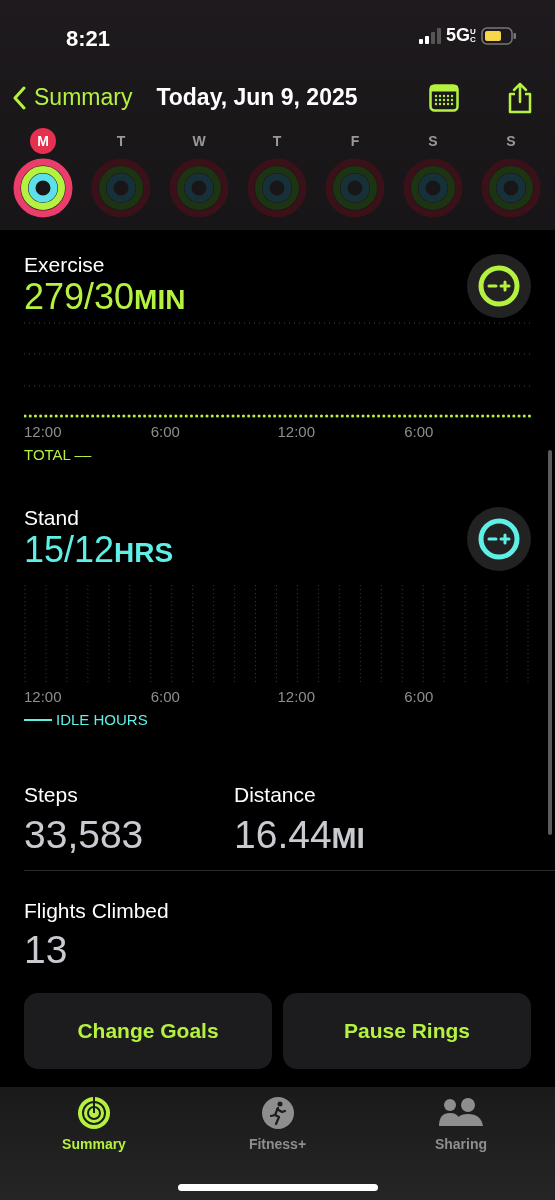  I want to click on legend-label: IDLE HOURS, so click(102, 719).